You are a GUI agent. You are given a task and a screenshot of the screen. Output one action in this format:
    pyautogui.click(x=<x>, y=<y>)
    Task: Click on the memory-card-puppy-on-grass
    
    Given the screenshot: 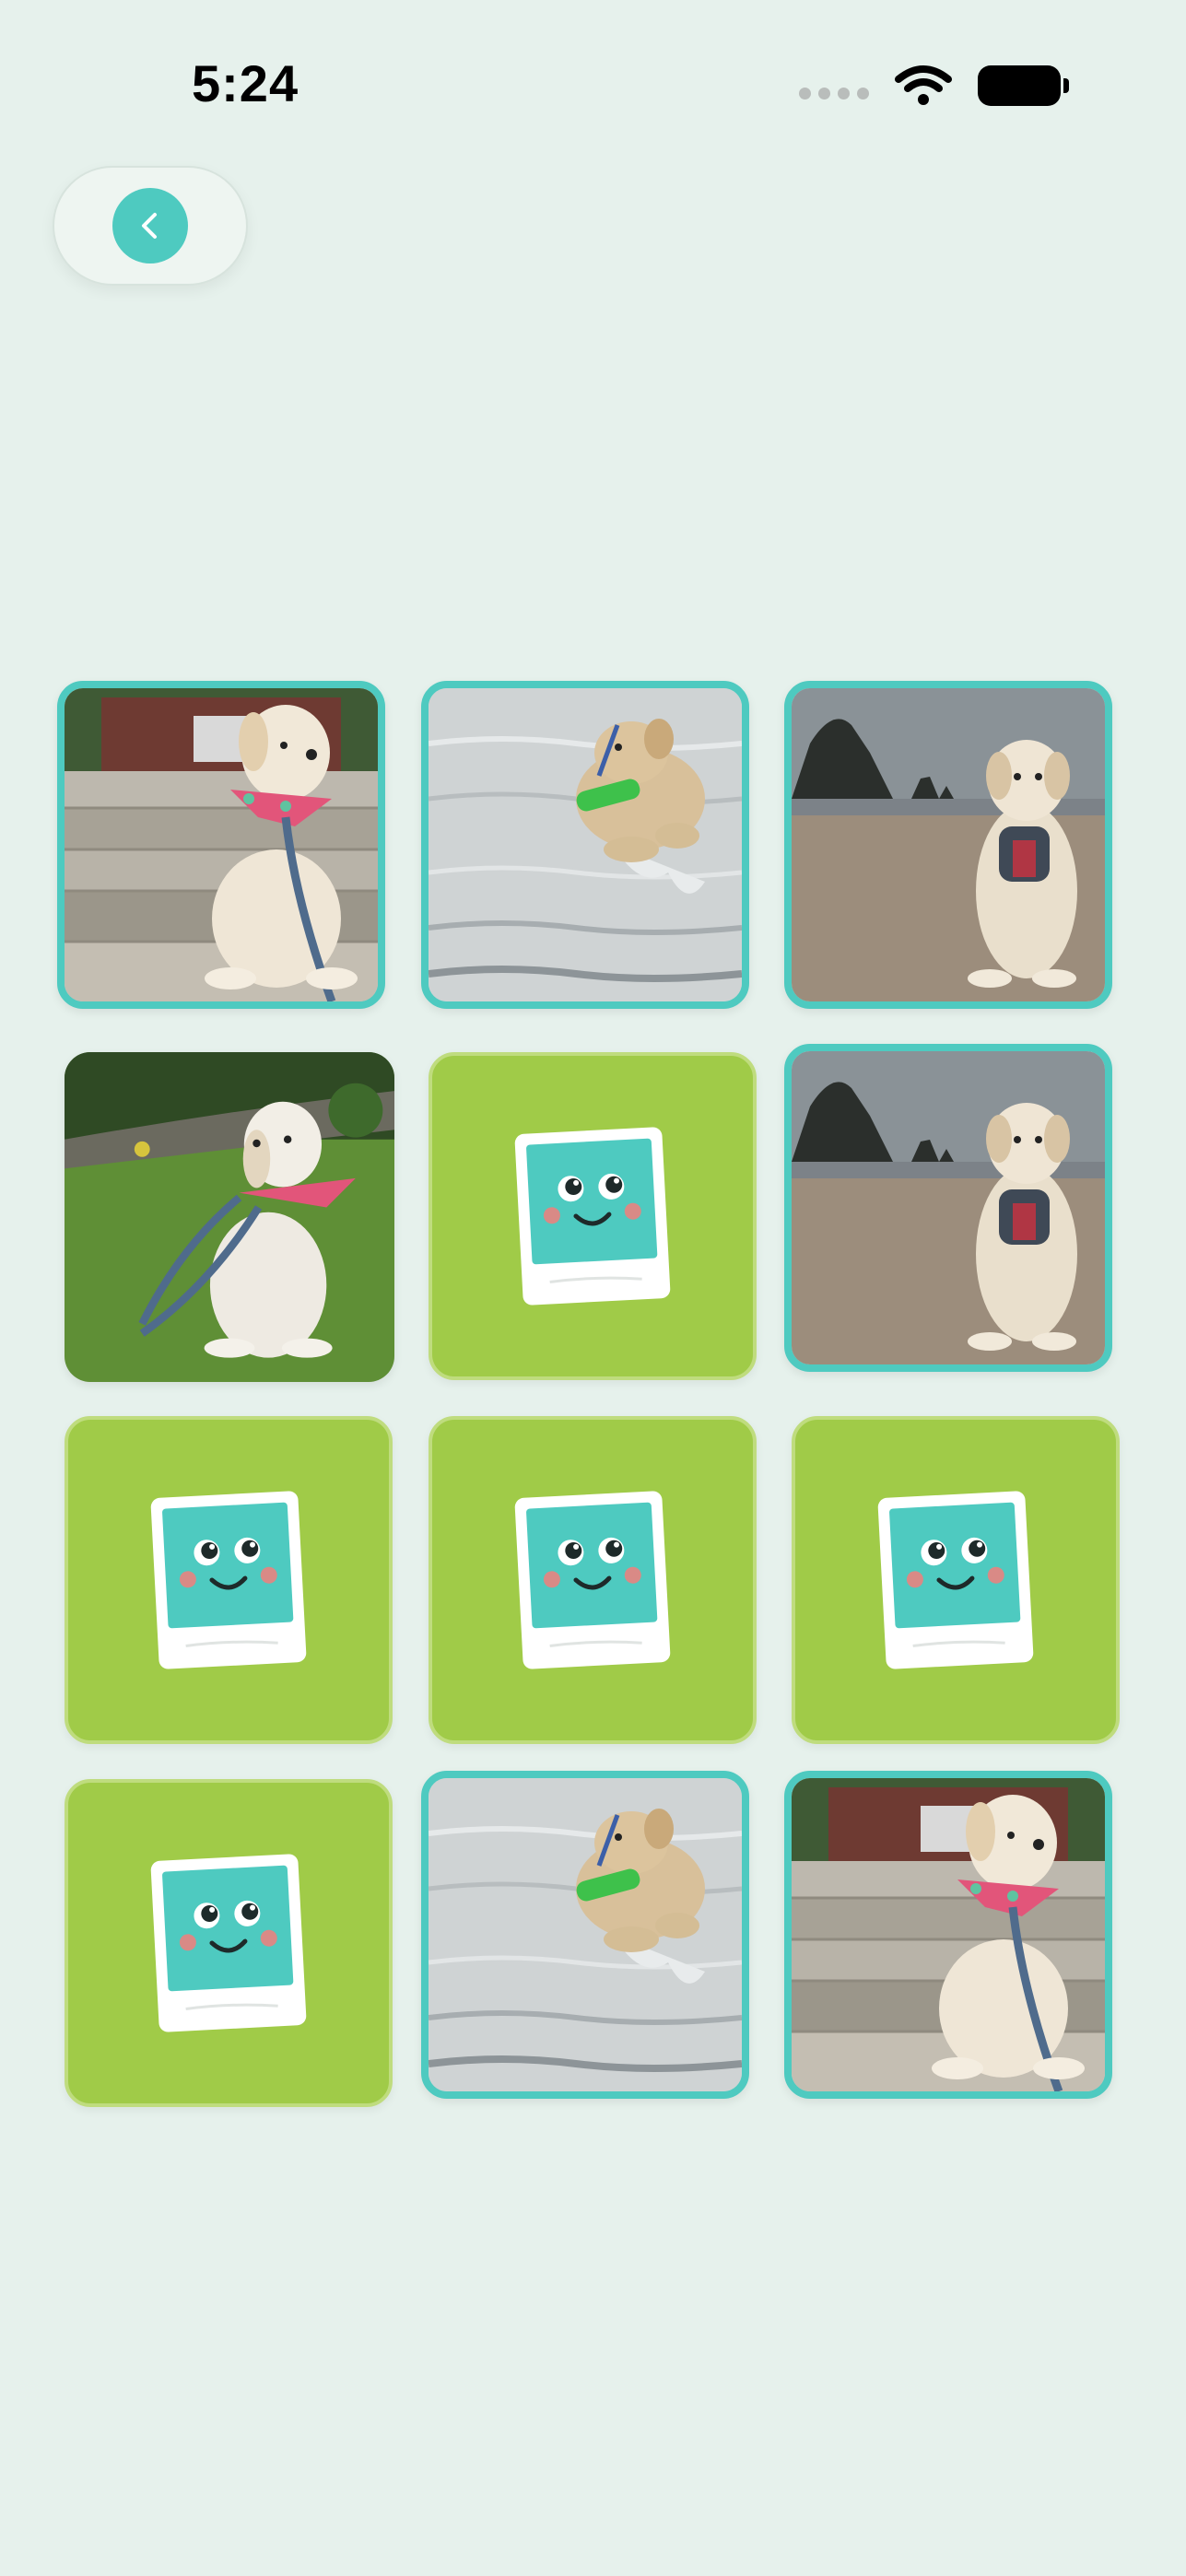 What is the action you would take?
    pyautogui.click(x=229, y=1217)
    